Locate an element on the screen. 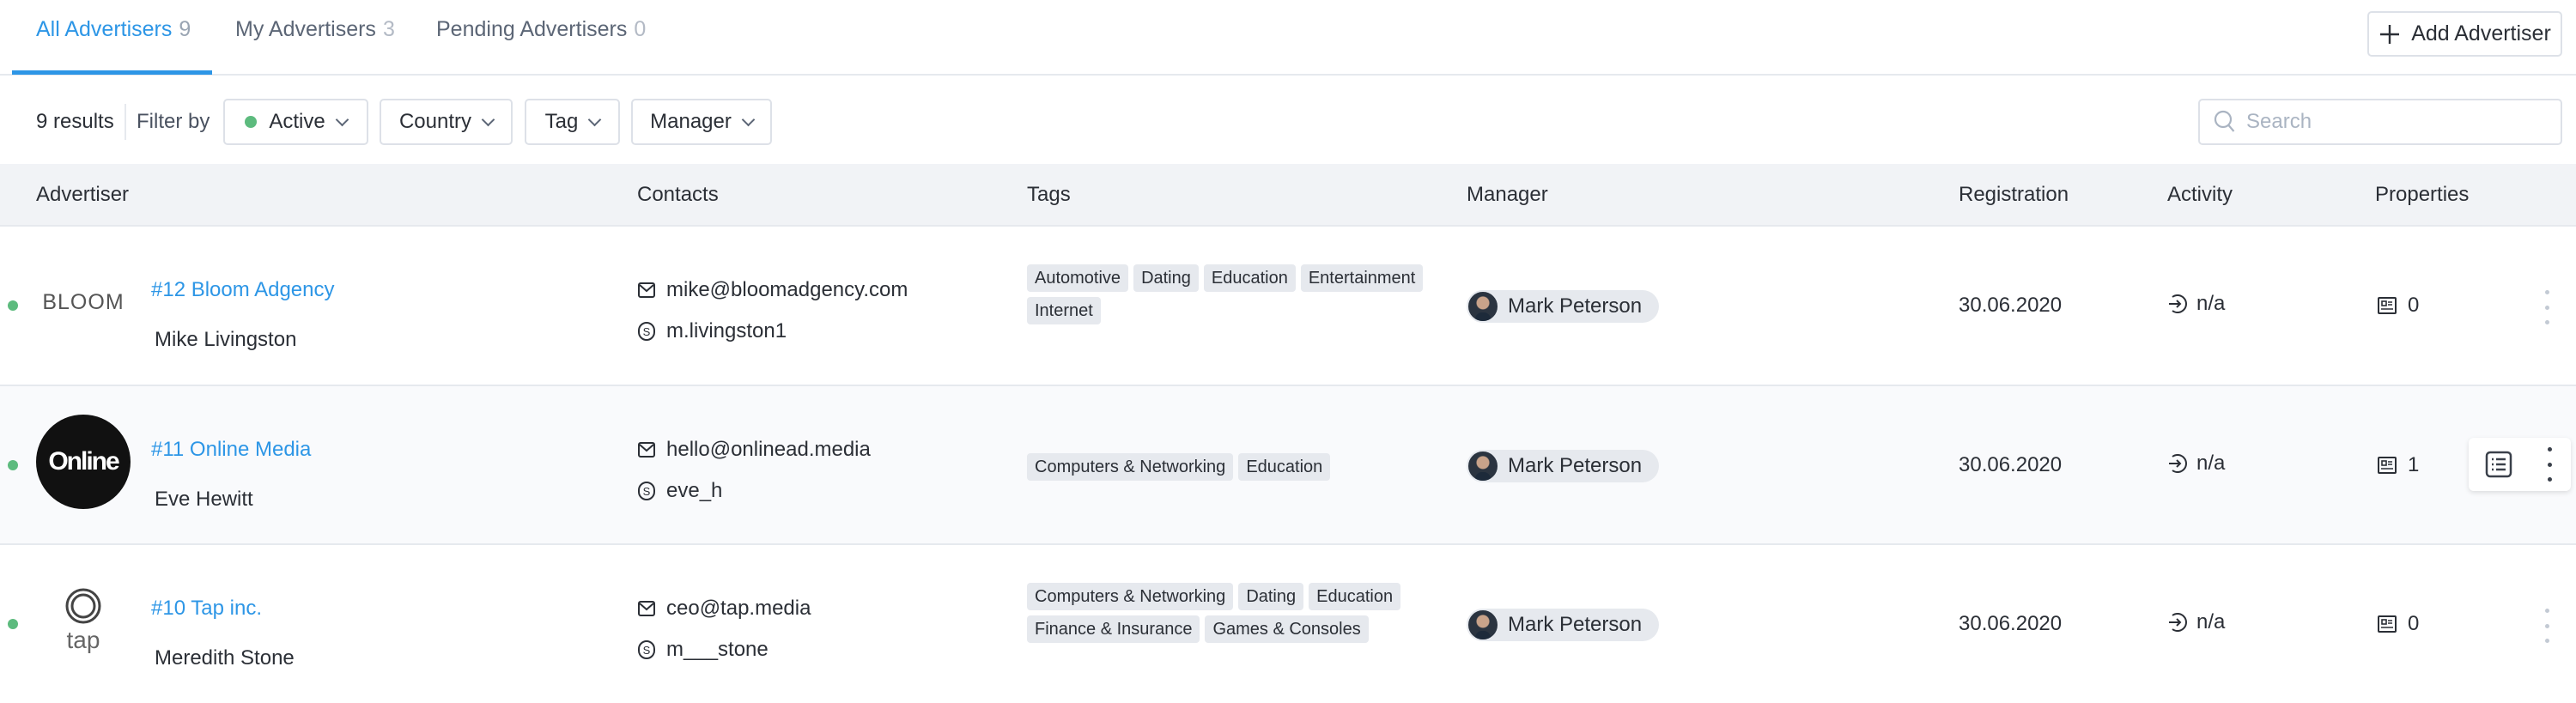 The image size is (2576, 703). column-header-properties: Properties is located at coordinates (2422, 195).